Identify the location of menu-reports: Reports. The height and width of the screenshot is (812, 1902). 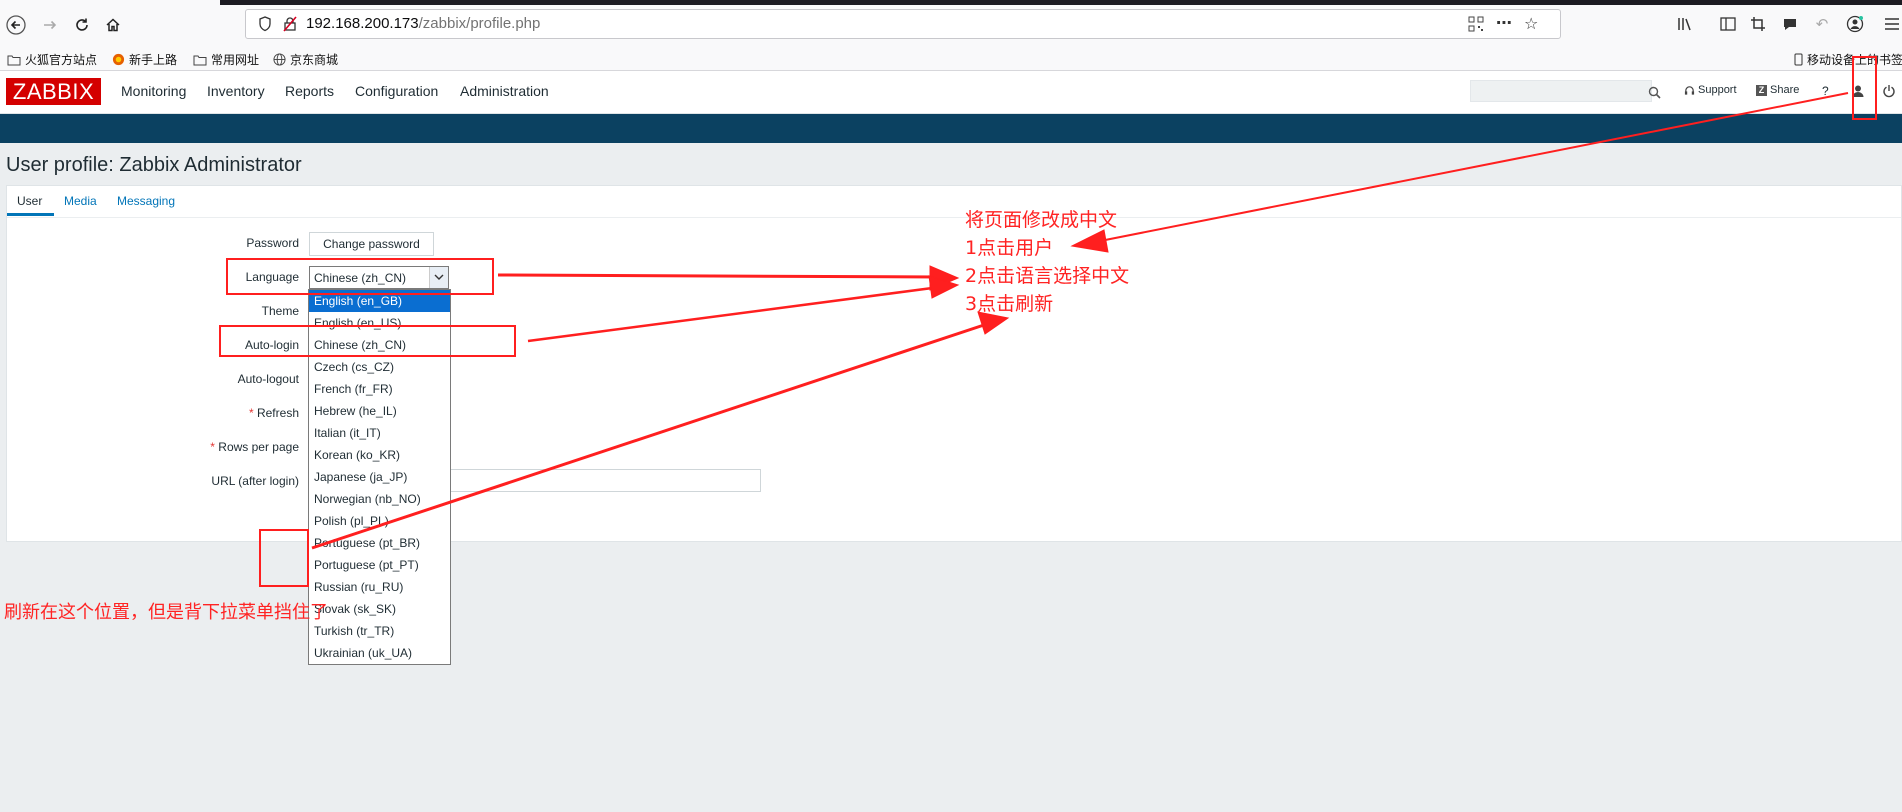
(309, 91).